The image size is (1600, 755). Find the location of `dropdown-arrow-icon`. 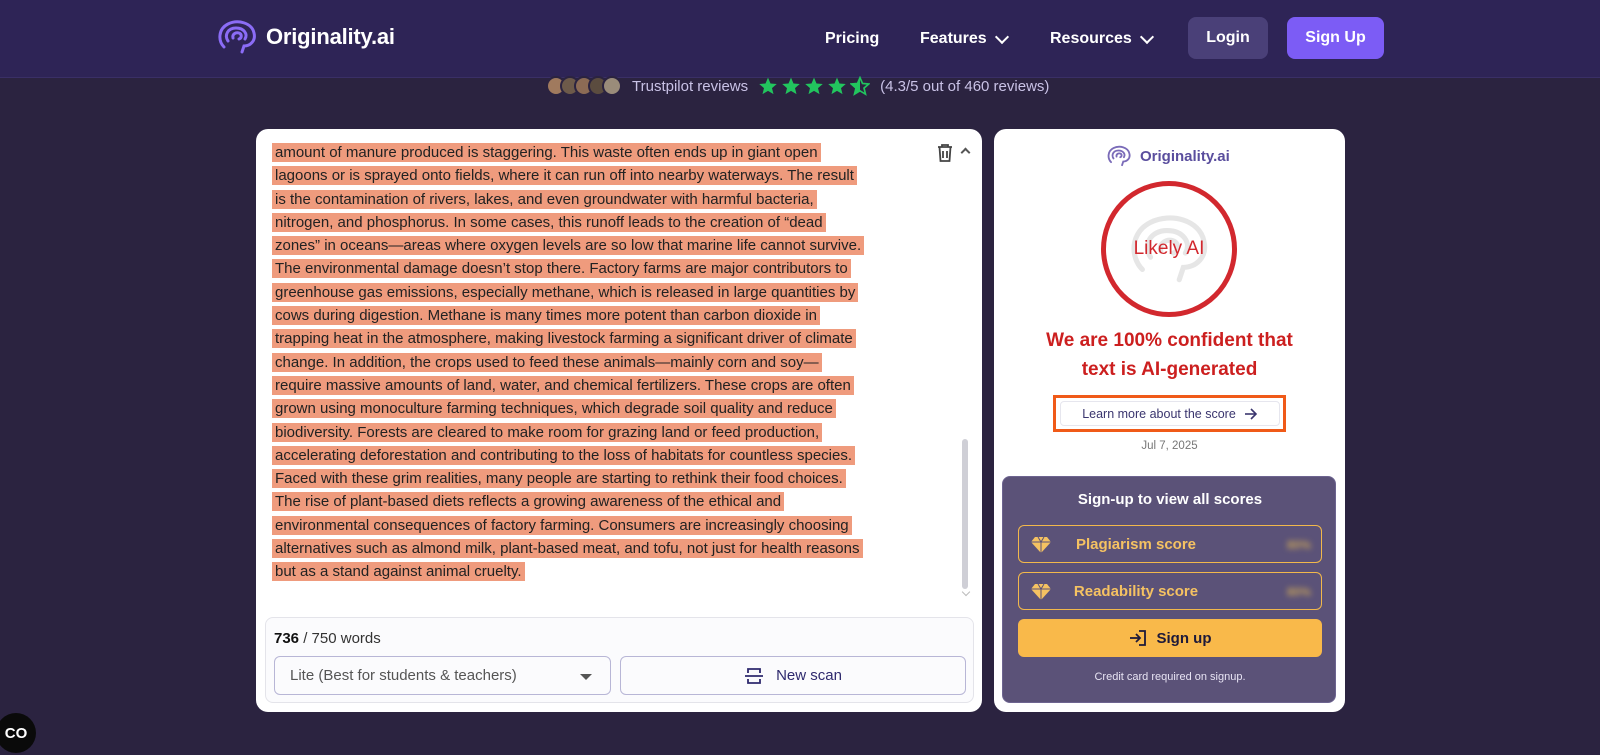

dropdown-arrow-icon is located at coordinates (586, 677).